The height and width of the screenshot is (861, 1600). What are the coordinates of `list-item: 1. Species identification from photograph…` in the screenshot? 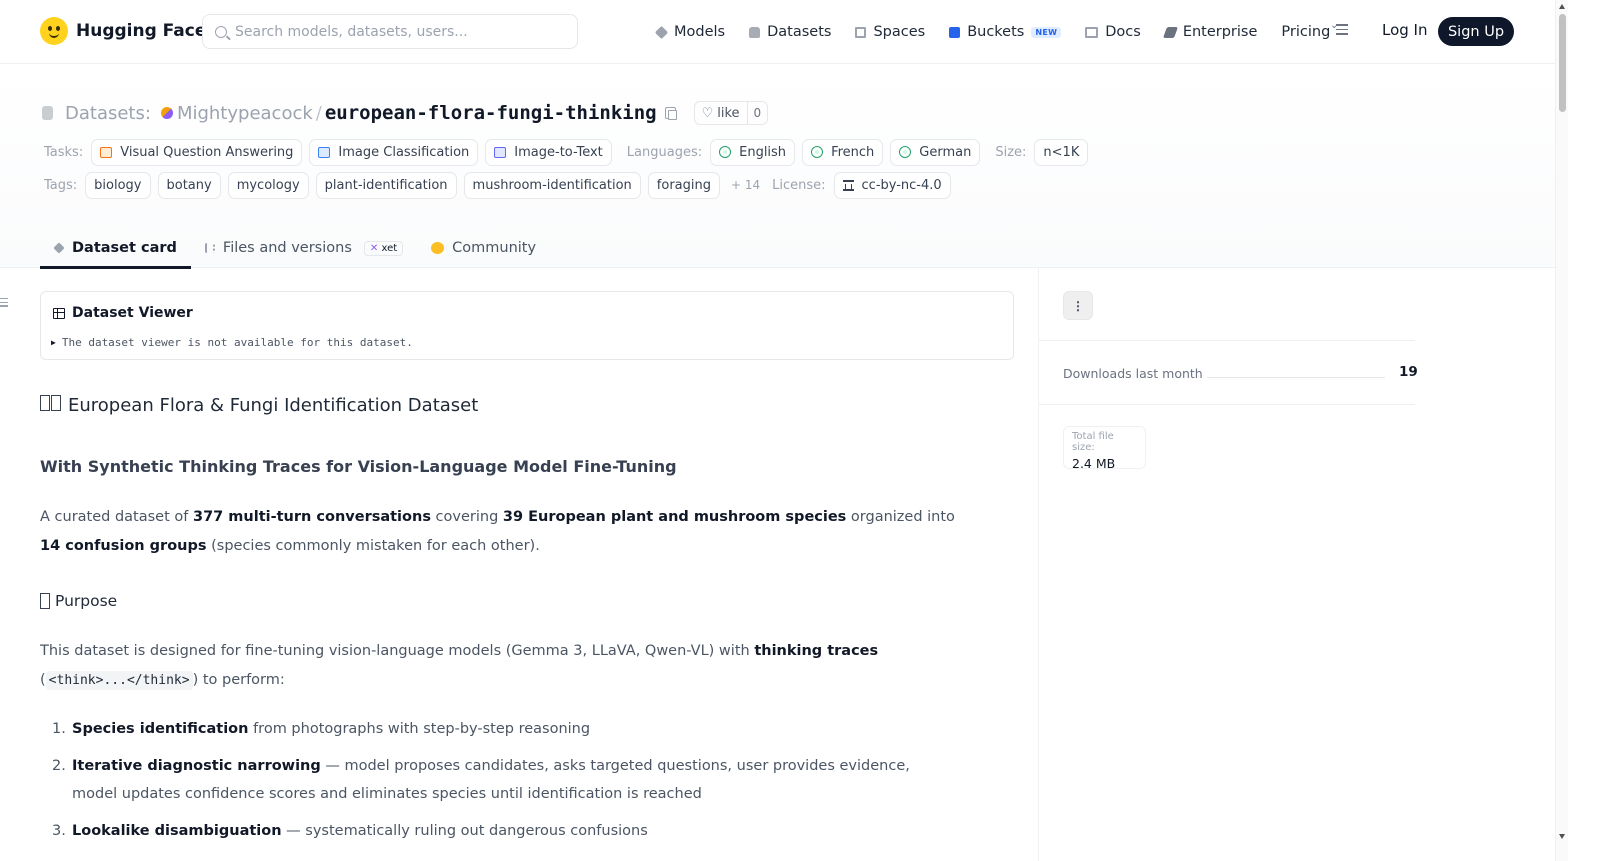 It's located at (321, 729).